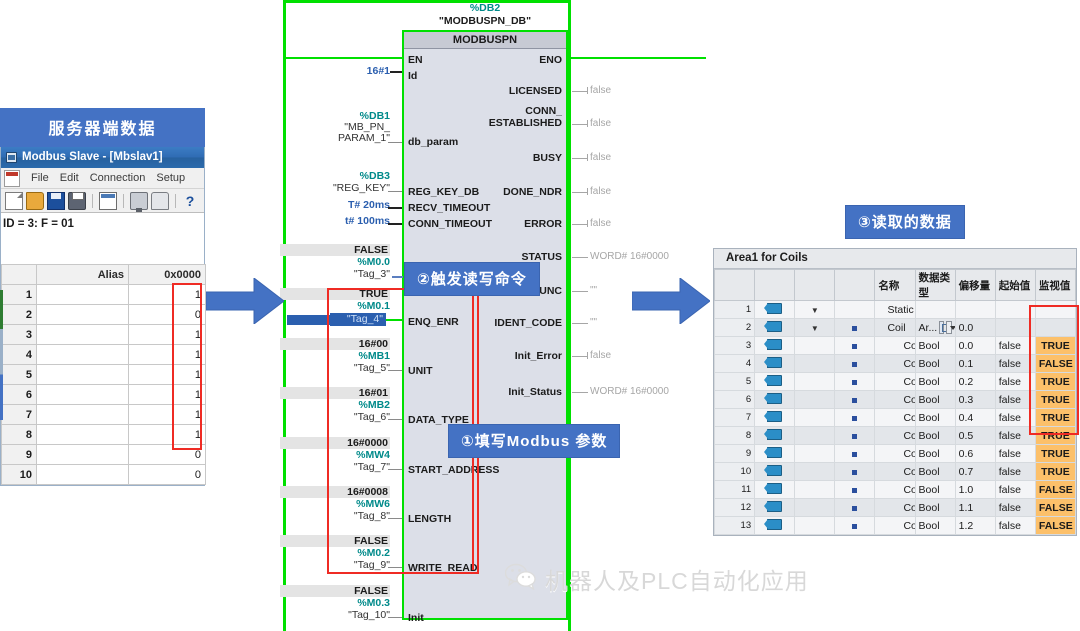  I want to click on cell-name: Coil[6], so click(895, 453).